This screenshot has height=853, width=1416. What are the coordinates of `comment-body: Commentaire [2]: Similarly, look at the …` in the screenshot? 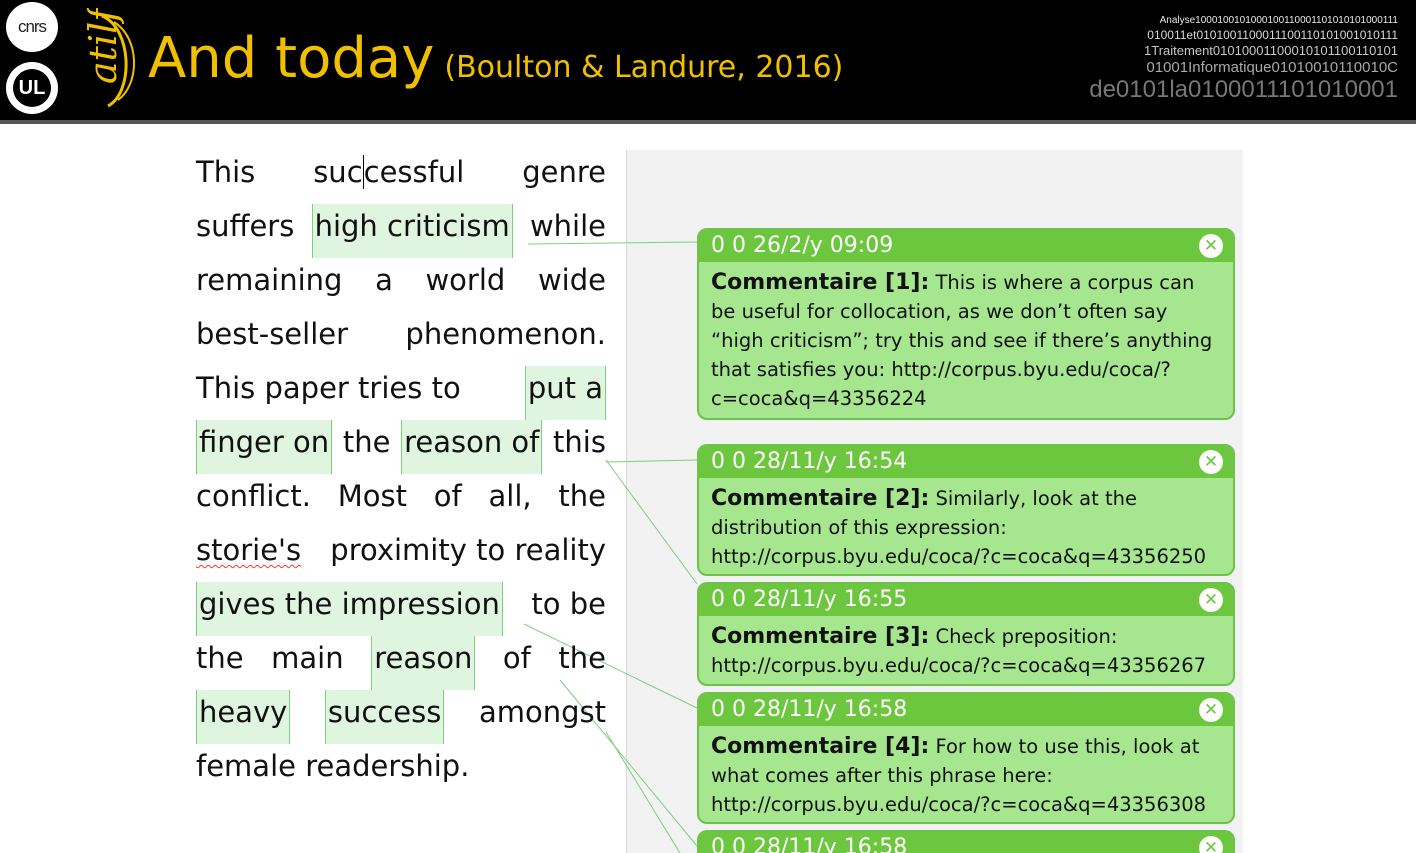 It's located at (966, 526).